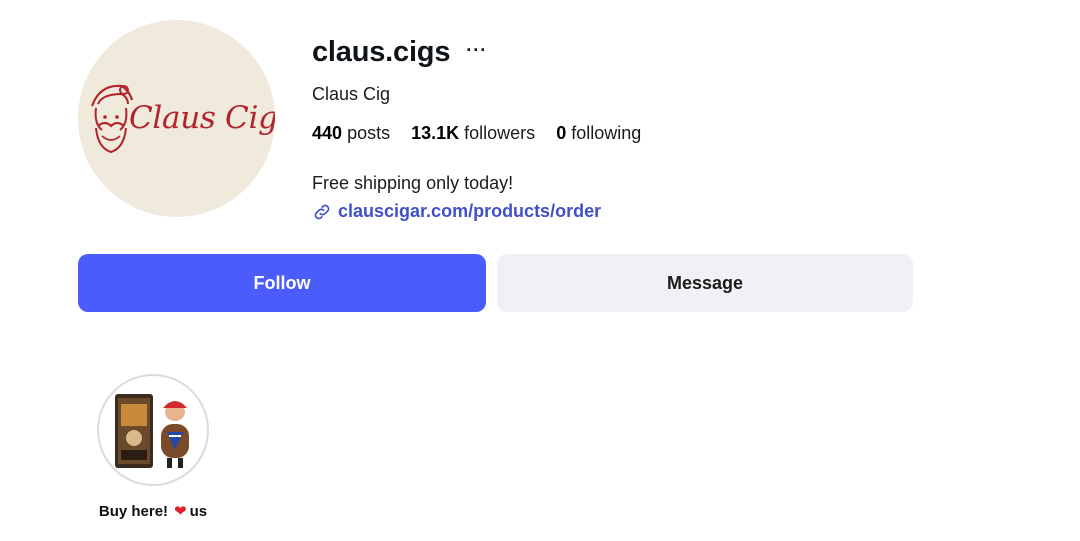 The image size is (1080, 541). I want to click on bio-text: Free shipping only today!, so click(413, 183).